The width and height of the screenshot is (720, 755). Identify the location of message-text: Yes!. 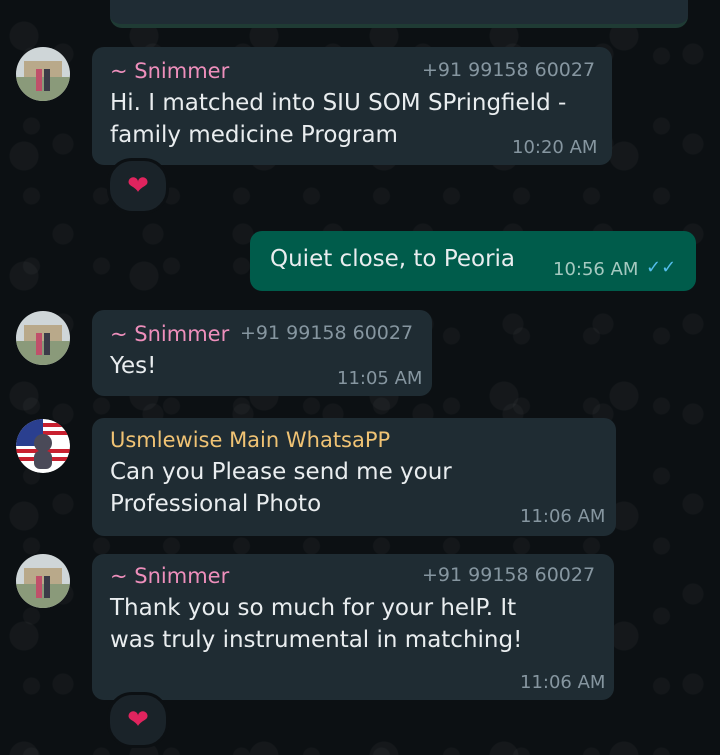
(133, 366).